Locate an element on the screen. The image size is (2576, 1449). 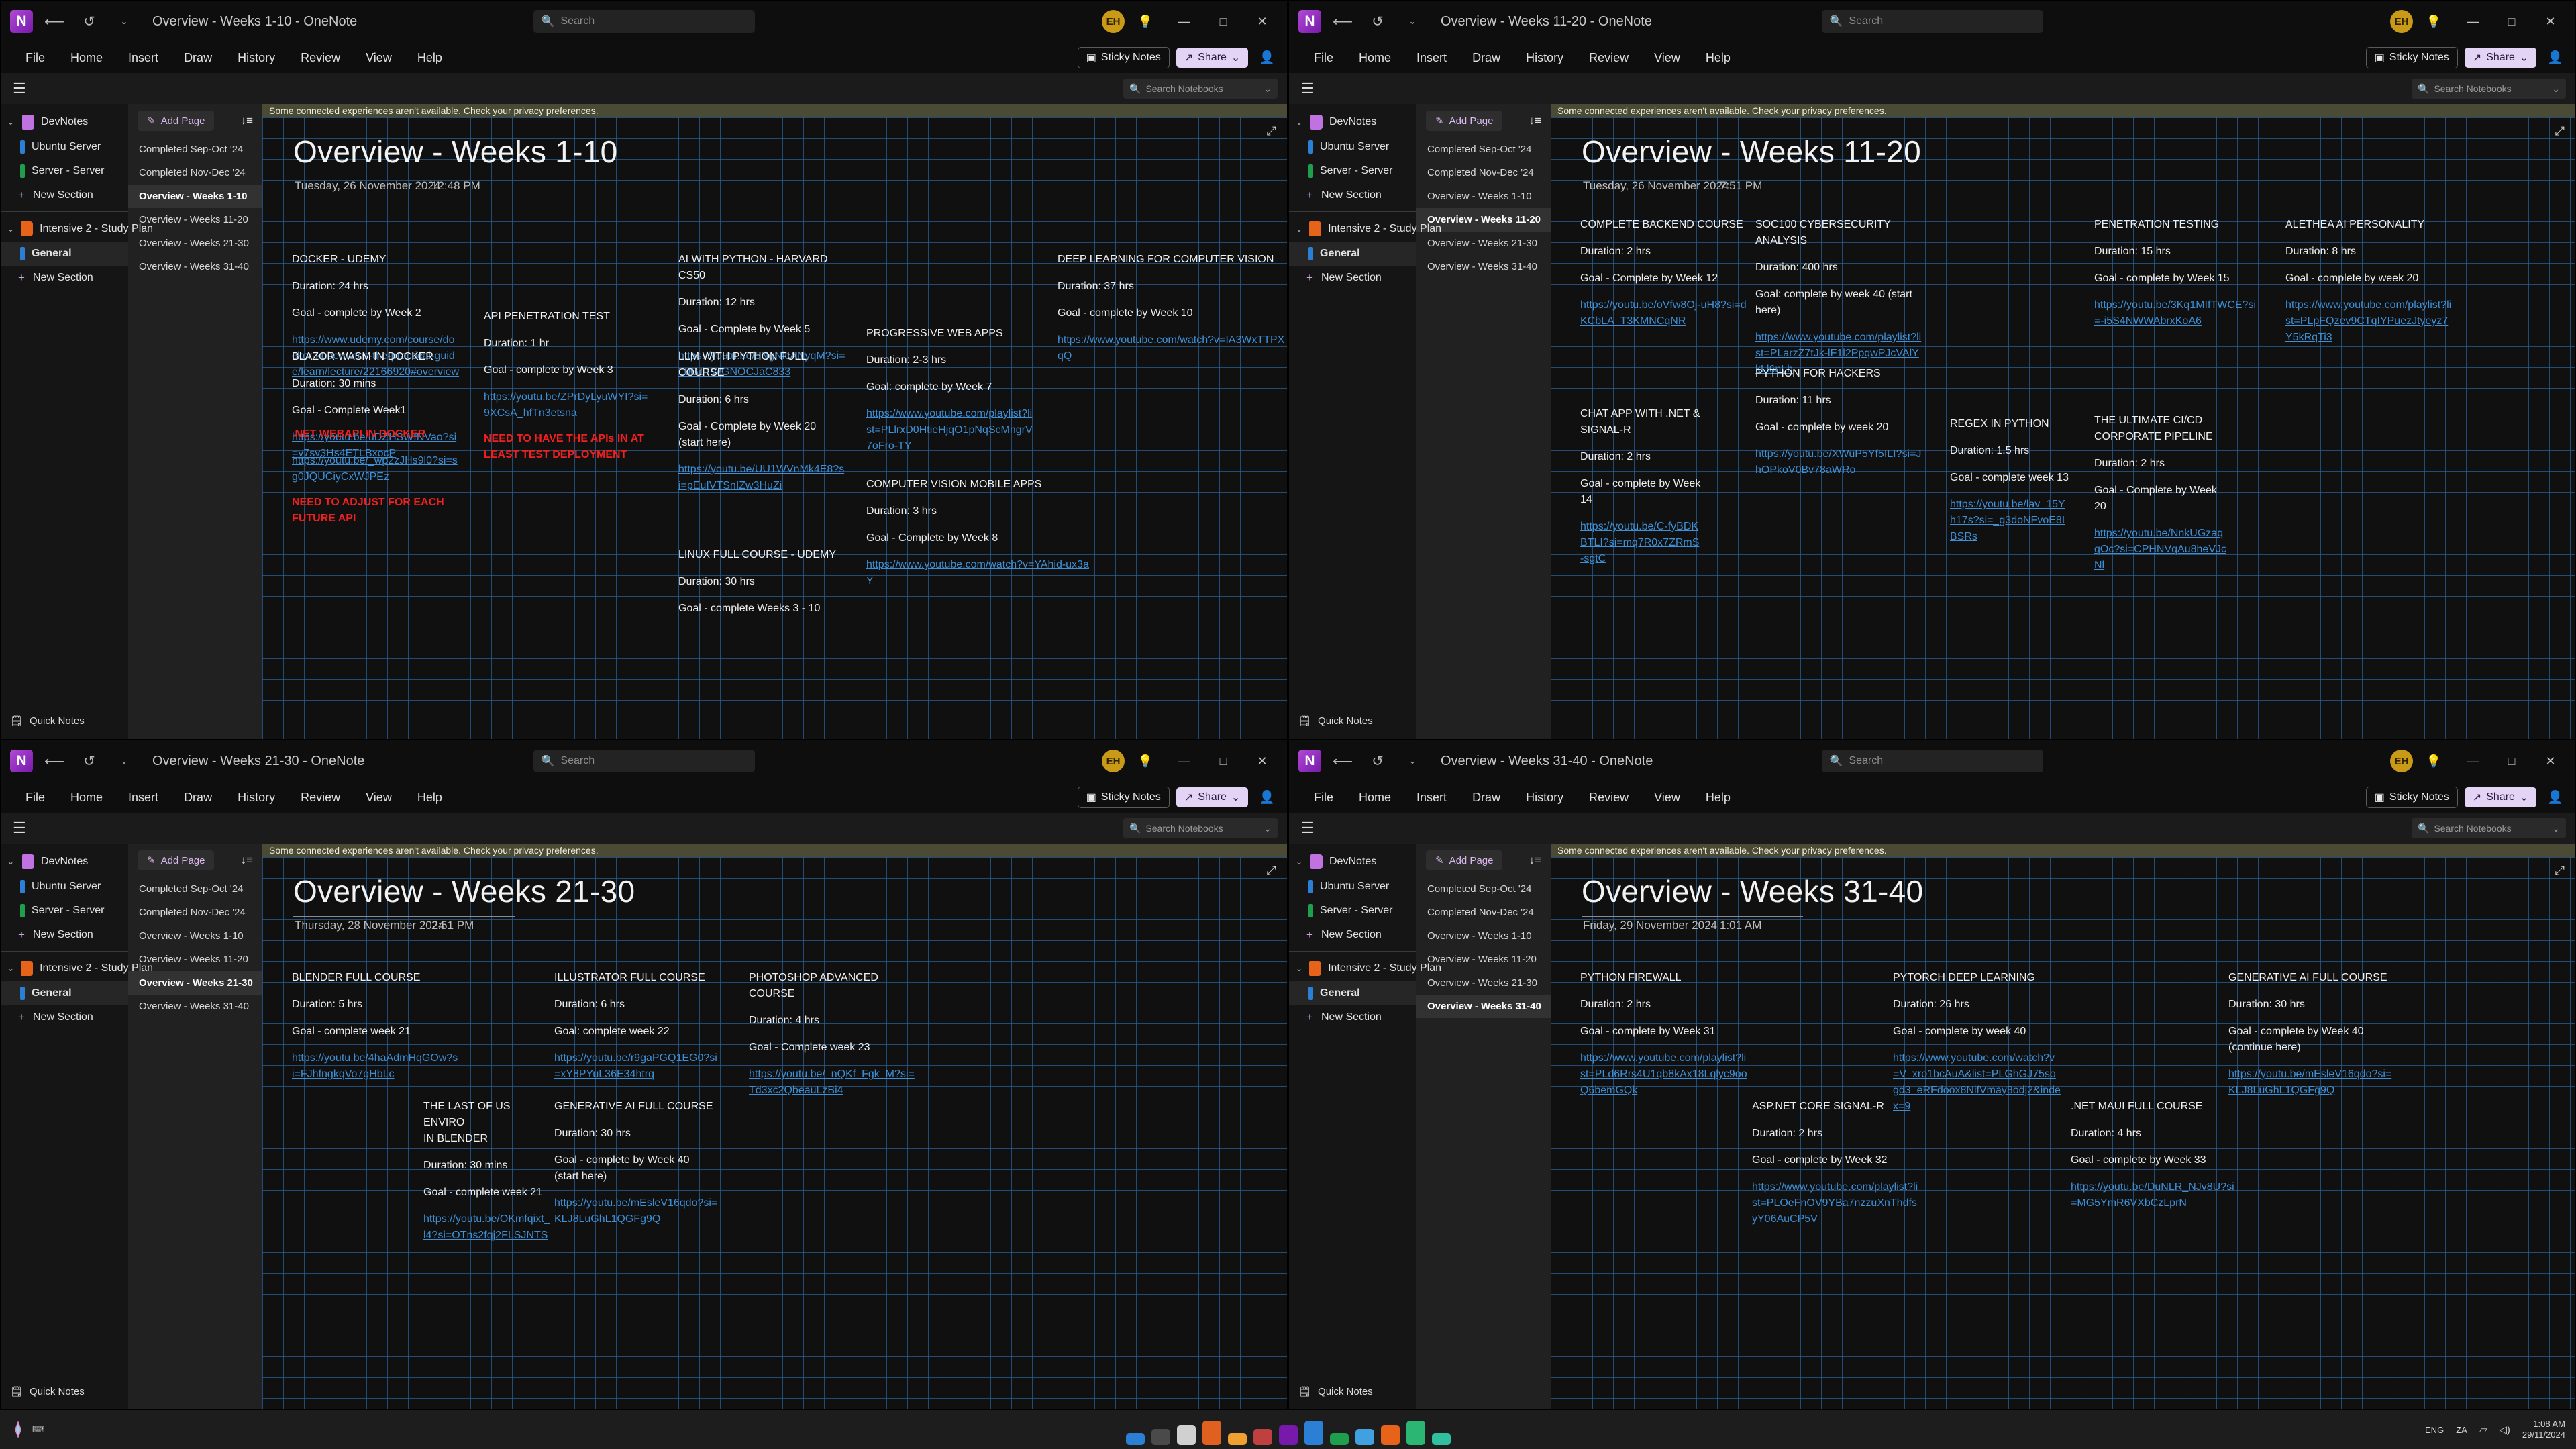
page-time: 2:51 PM is located at coordinates (452, 925).